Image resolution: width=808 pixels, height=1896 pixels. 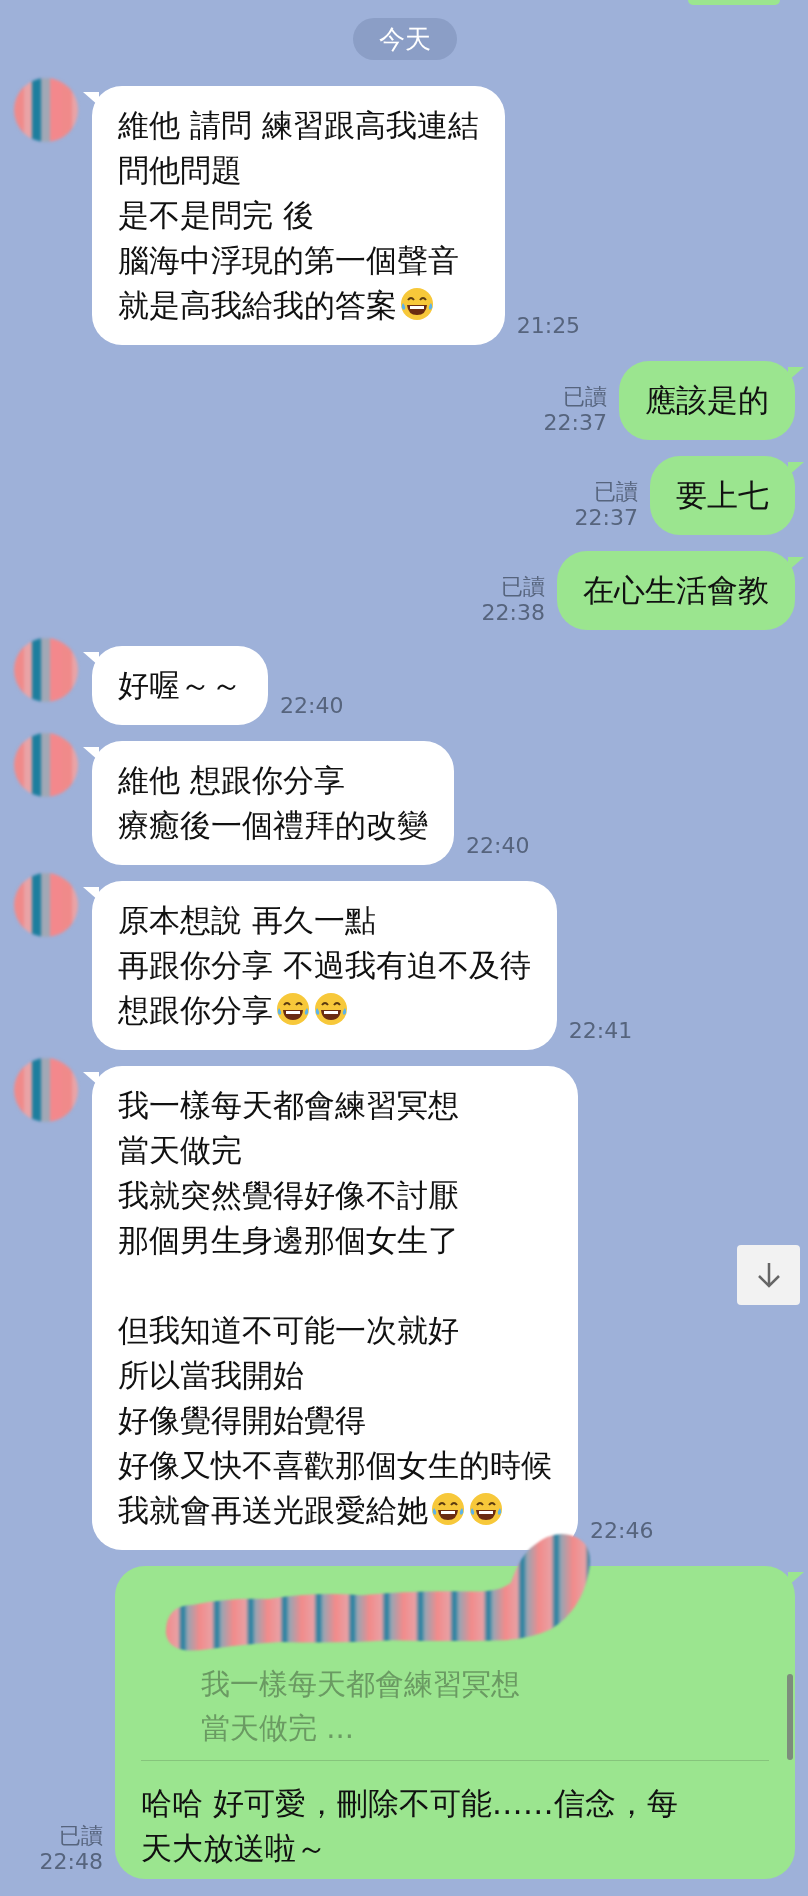 I want to click on date-divider: 今天, so click(x=404, y=39).